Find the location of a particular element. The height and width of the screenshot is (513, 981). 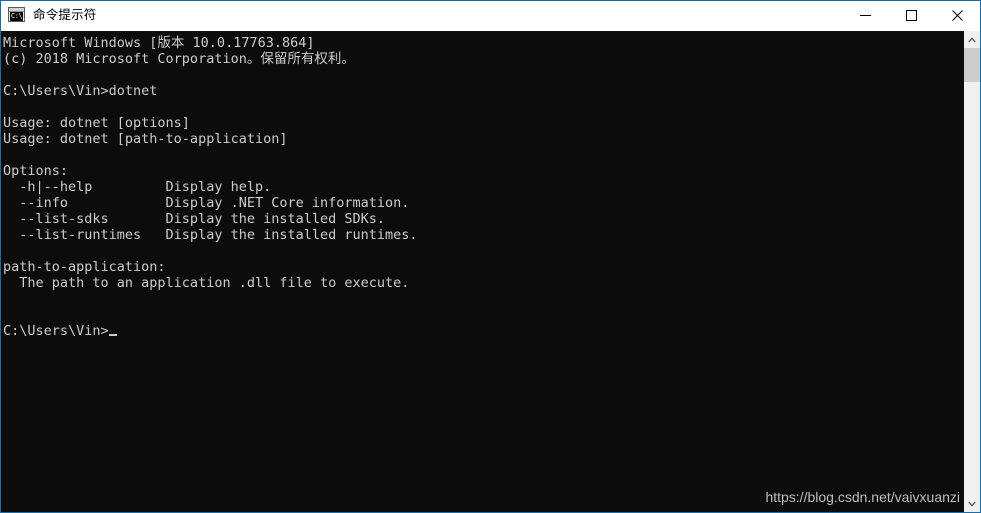

scrollbar-track is located at coordinates (972, 271).